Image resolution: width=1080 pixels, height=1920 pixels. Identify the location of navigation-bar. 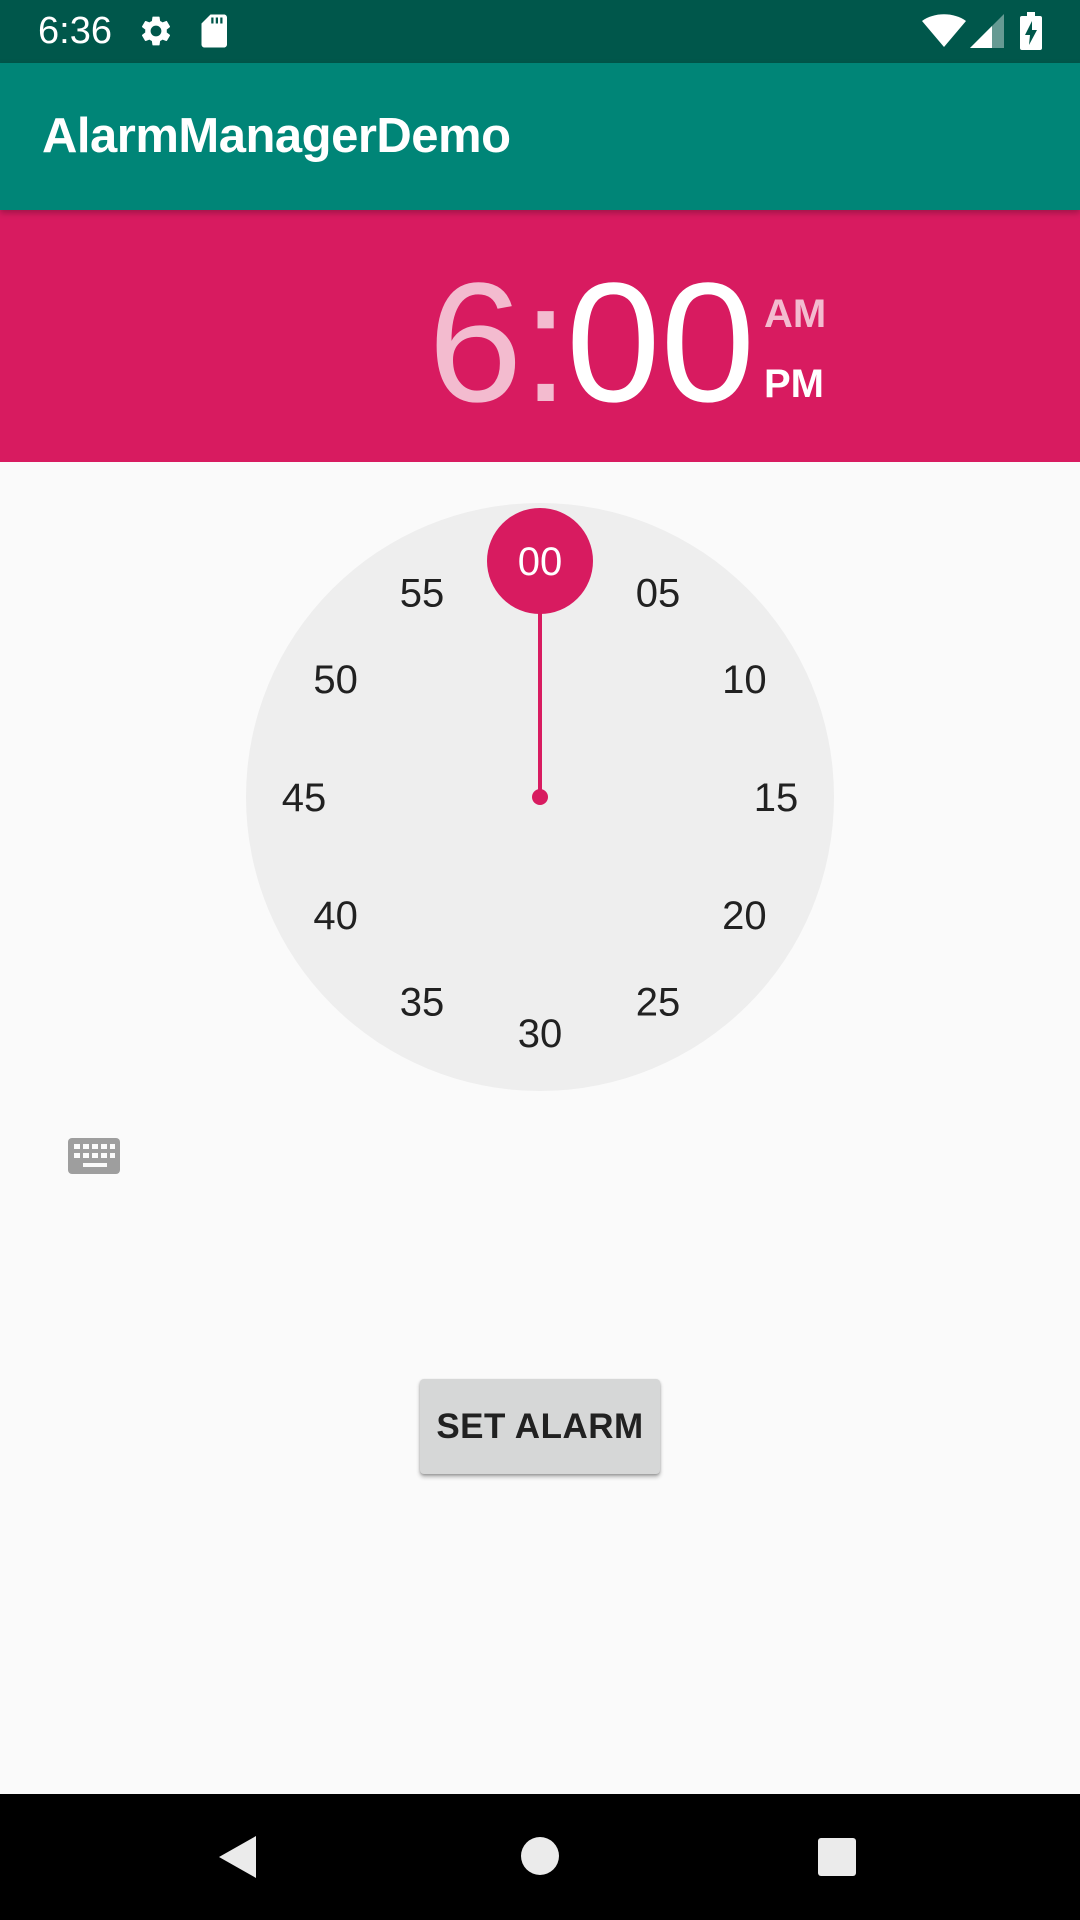
(540, 1857).